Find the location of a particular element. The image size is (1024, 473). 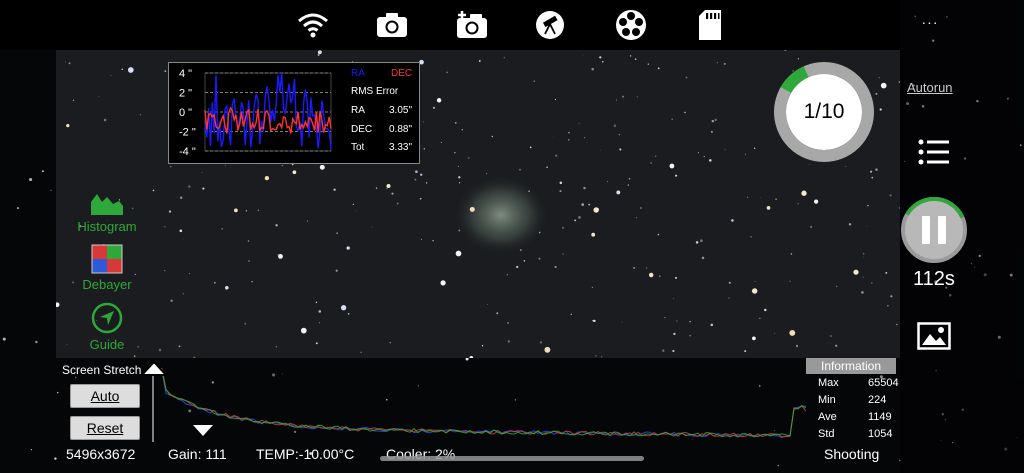

resolution-text: 5496x3672 is located at coordinates (101, 454).